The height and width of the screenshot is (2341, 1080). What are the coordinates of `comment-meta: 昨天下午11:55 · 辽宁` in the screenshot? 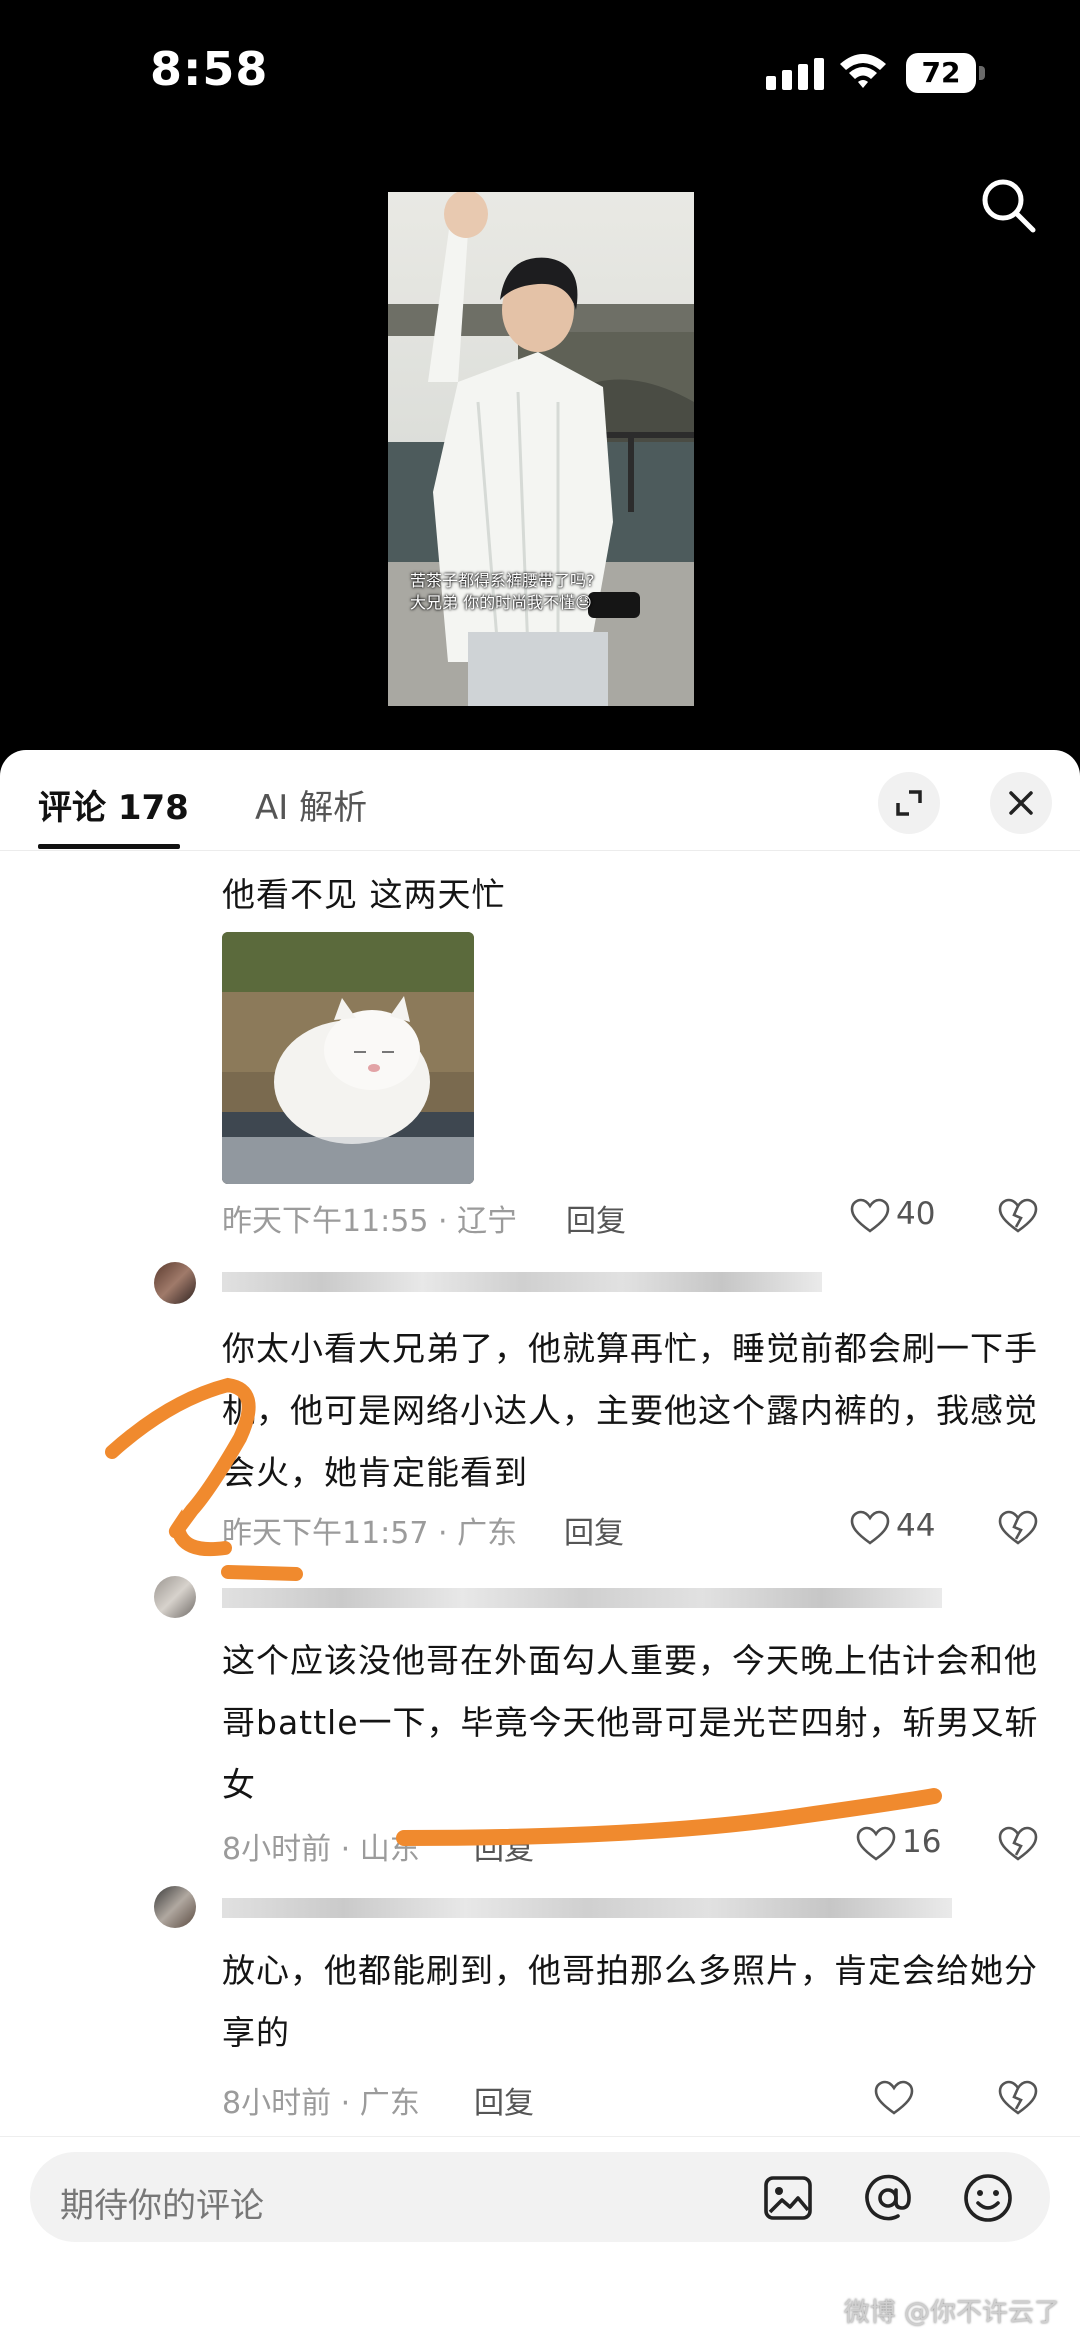 It's located at (370, 1221).